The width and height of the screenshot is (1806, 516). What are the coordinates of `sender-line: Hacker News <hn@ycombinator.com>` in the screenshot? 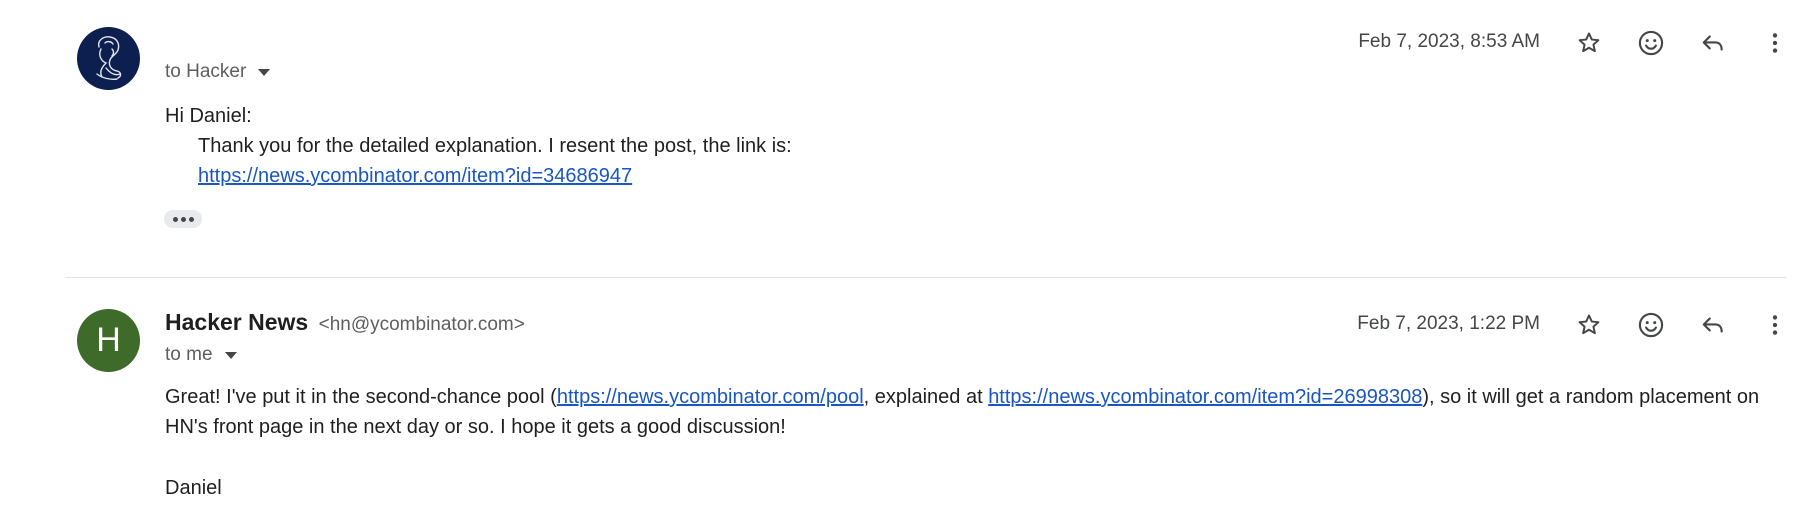 It's located at (345, 322).